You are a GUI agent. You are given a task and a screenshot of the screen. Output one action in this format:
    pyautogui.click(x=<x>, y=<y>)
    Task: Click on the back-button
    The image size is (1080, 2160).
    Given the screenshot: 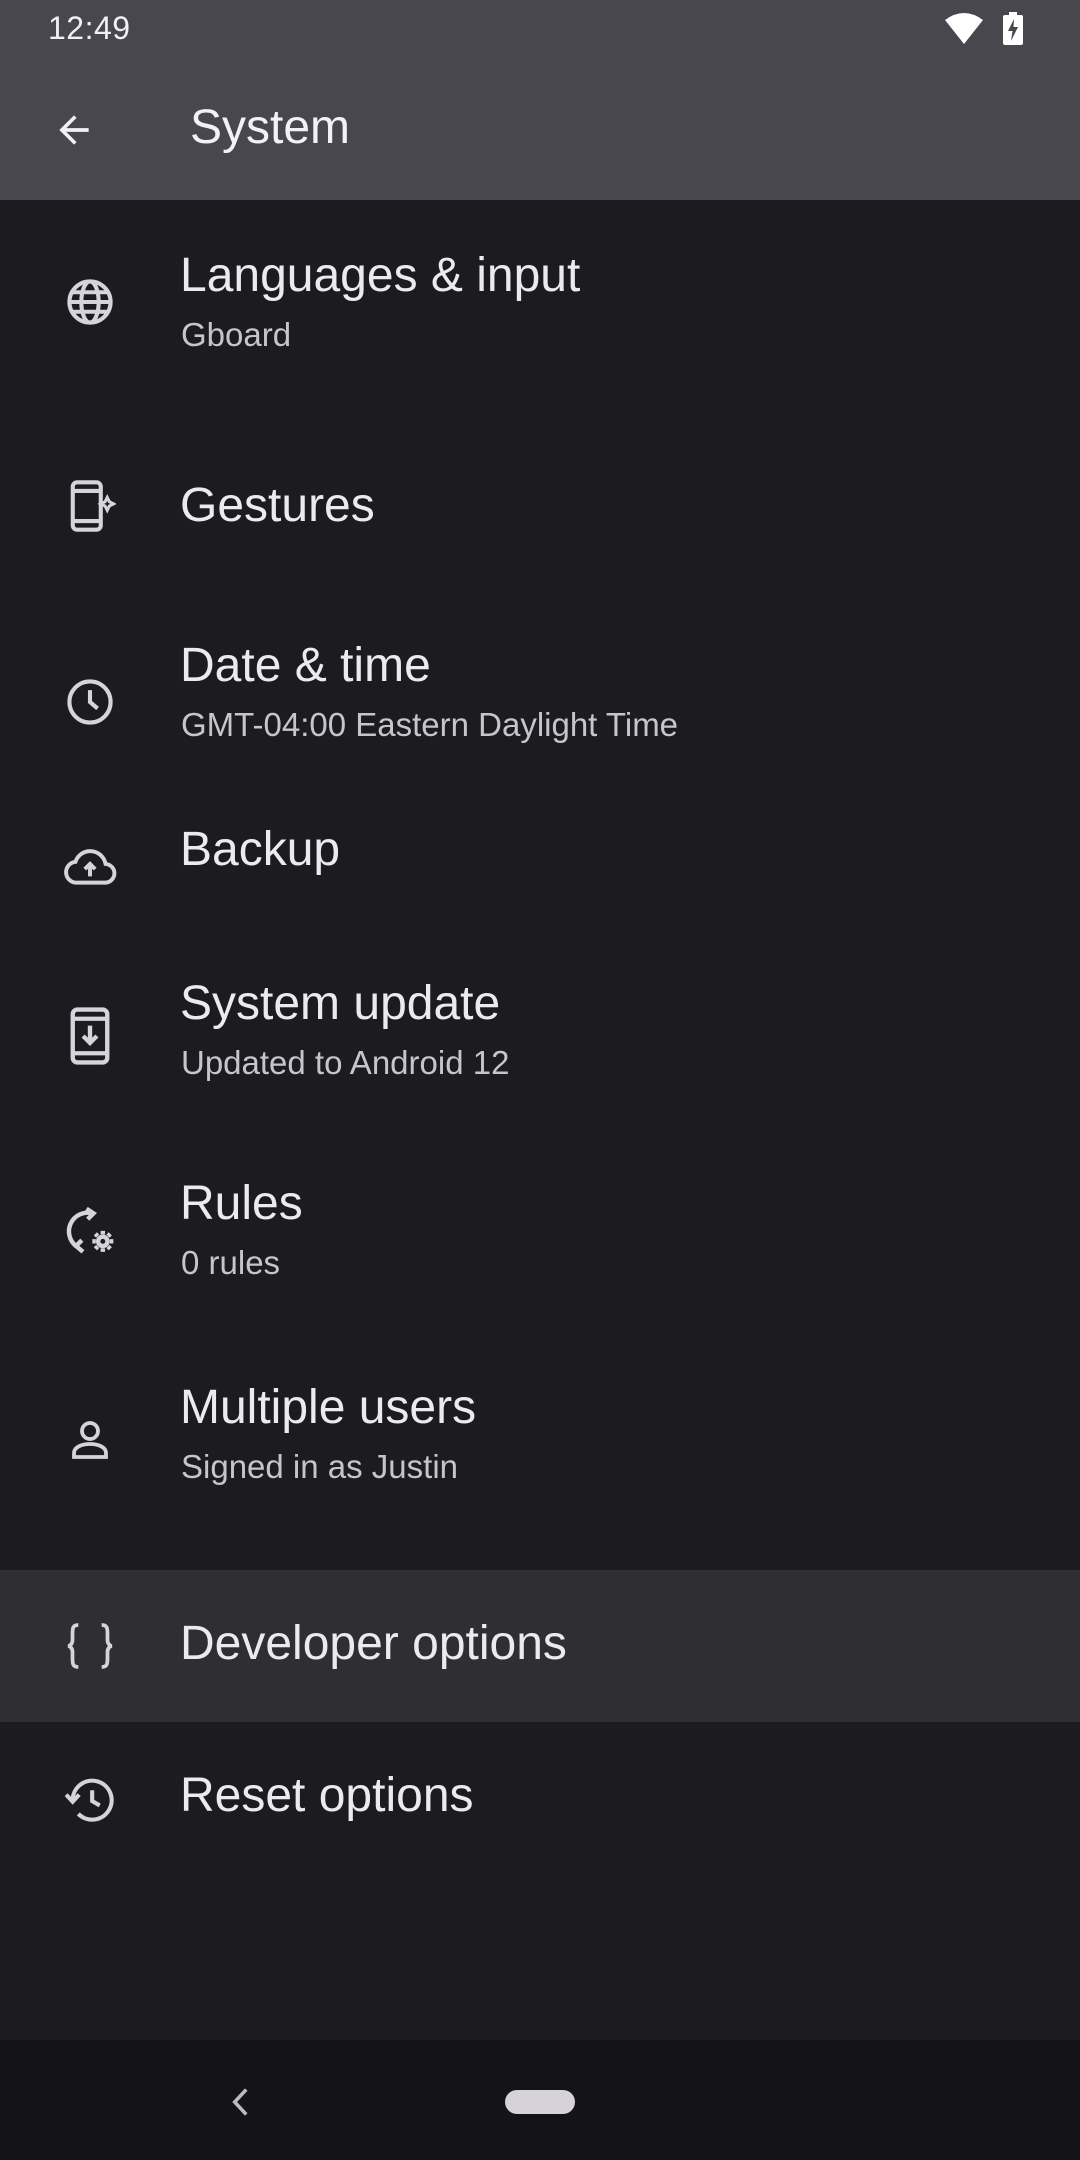 What is the action you would take?
    pyautogui.click(x=74, y=130)
    